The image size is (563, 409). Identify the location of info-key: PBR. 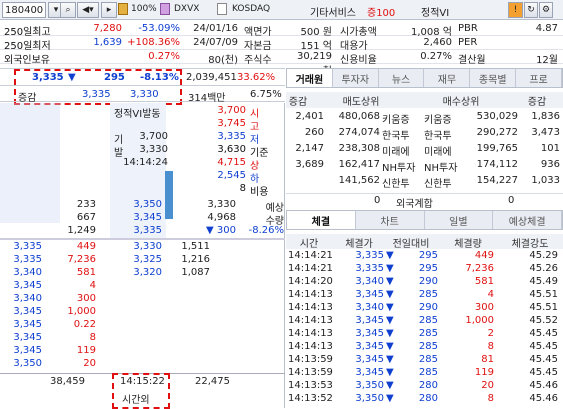
(468, 28).